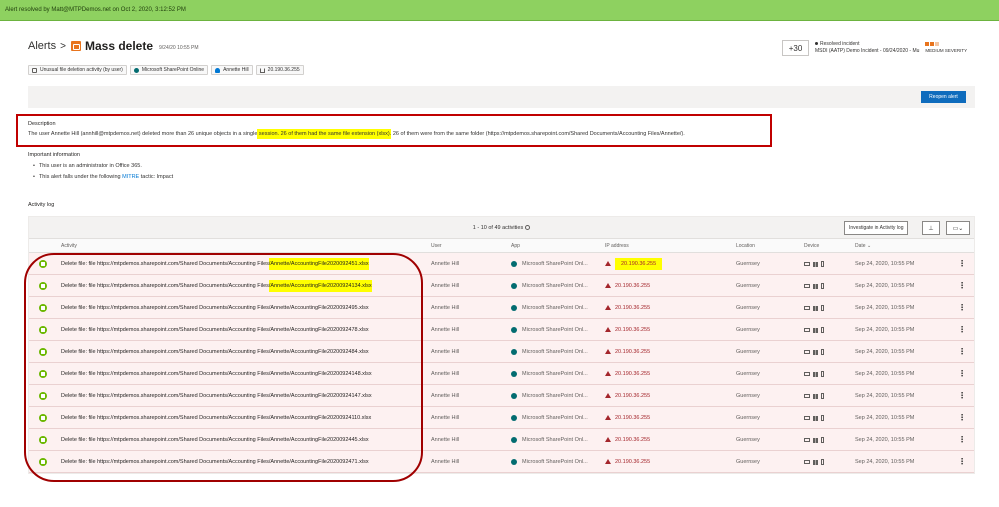 The image size is (999, 507). I want to click on info-icon, so click(528, 228).